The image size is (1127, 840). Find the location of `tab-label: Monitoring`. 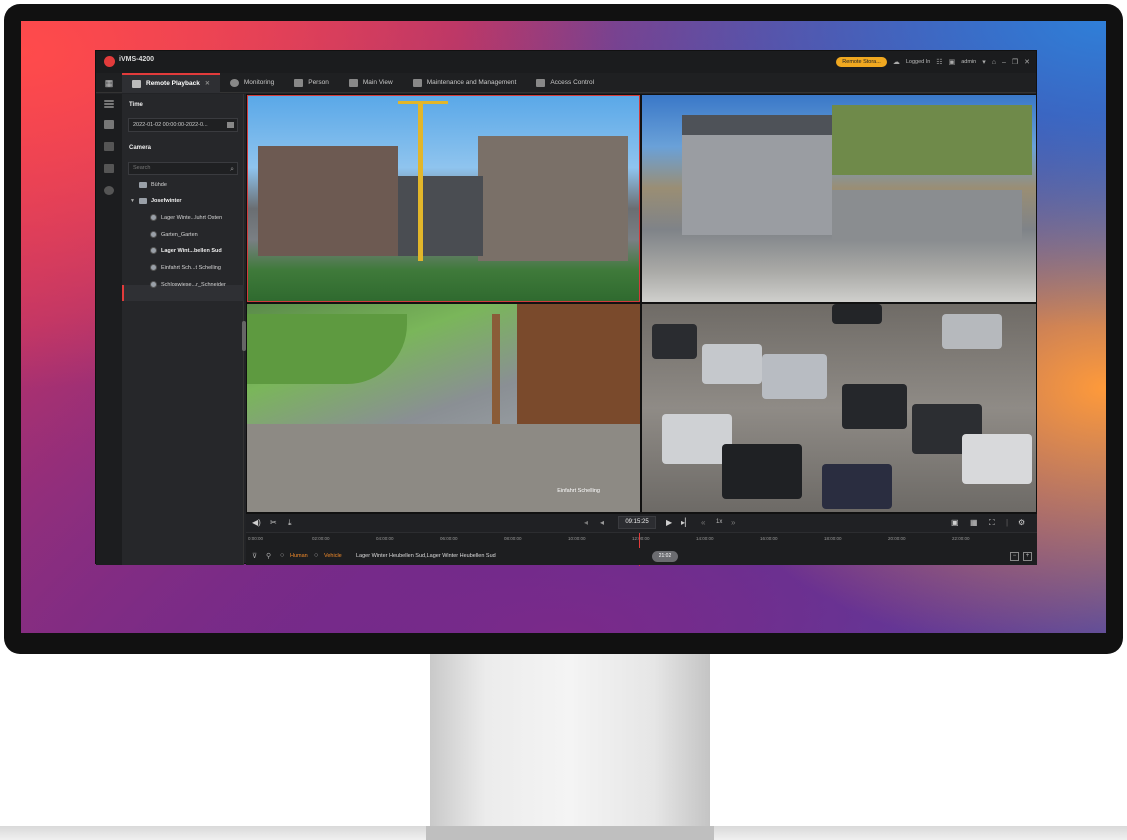

tab-label: Monitoring is located at coordinates (259, 82).